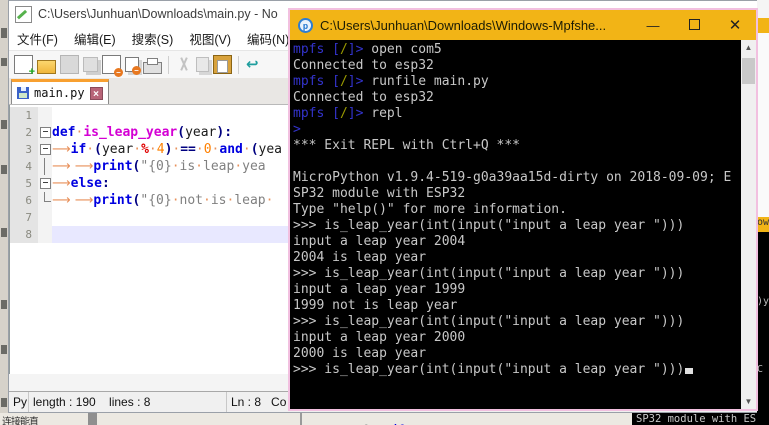 Image resolution: width=769 pixels, height=425 pixels. Describe the element at coordinates (367, 49) in the screenshot. I see `console-line: mpfs [/]> open com5` at that location.